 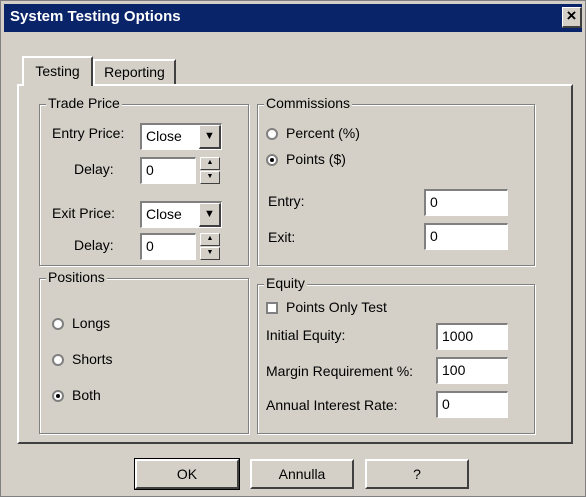 I want to click on shorts-label: Shorts, so click(x=92, y=359).